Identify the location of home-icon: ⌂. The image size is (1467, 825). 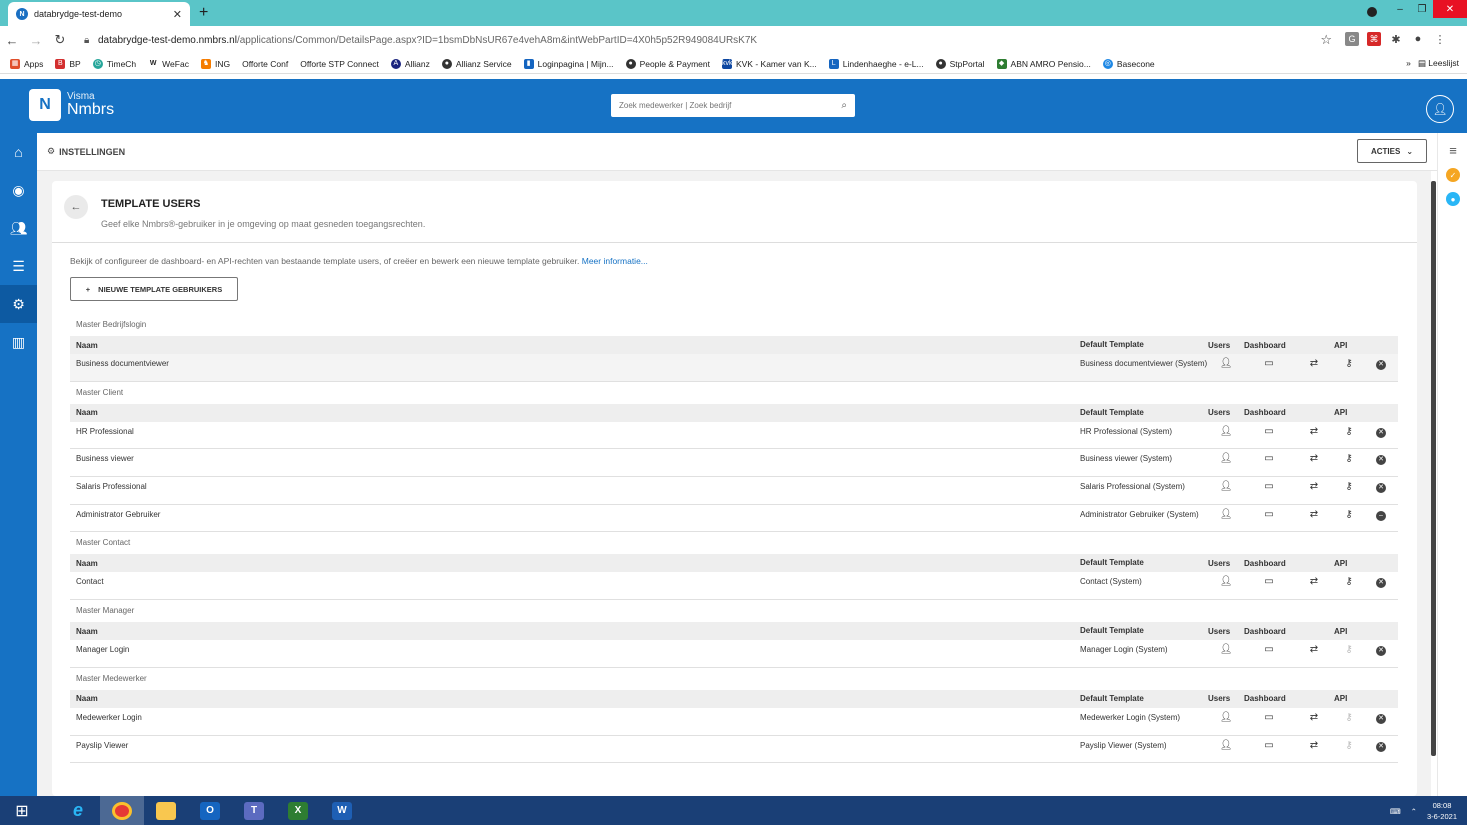
(18, 152).